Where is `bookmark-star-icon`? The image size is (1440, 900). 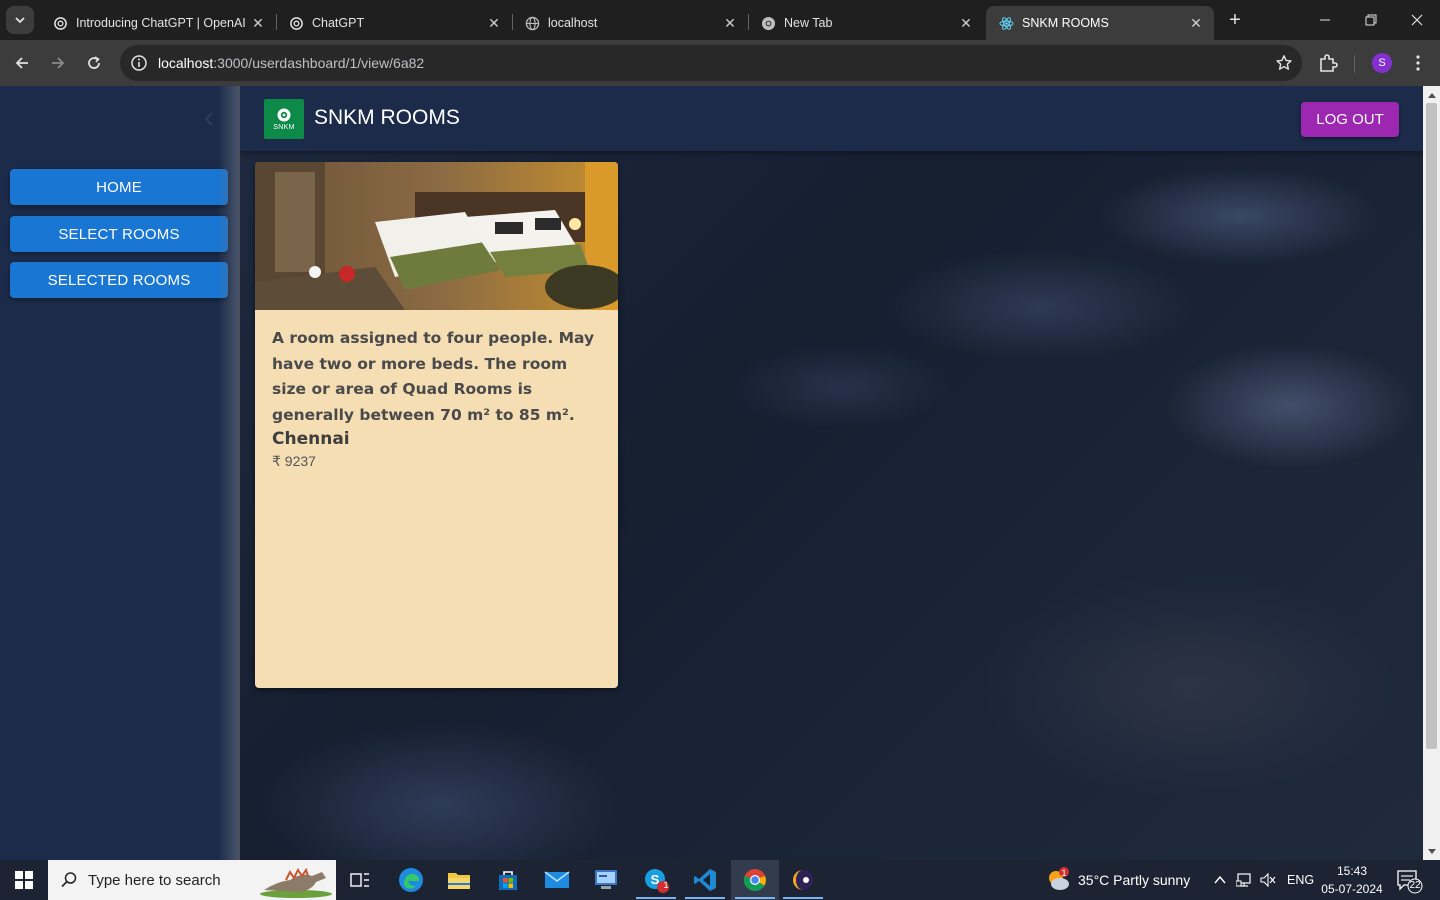 bookmark-star-icon is located at coordinates (1284, 63).